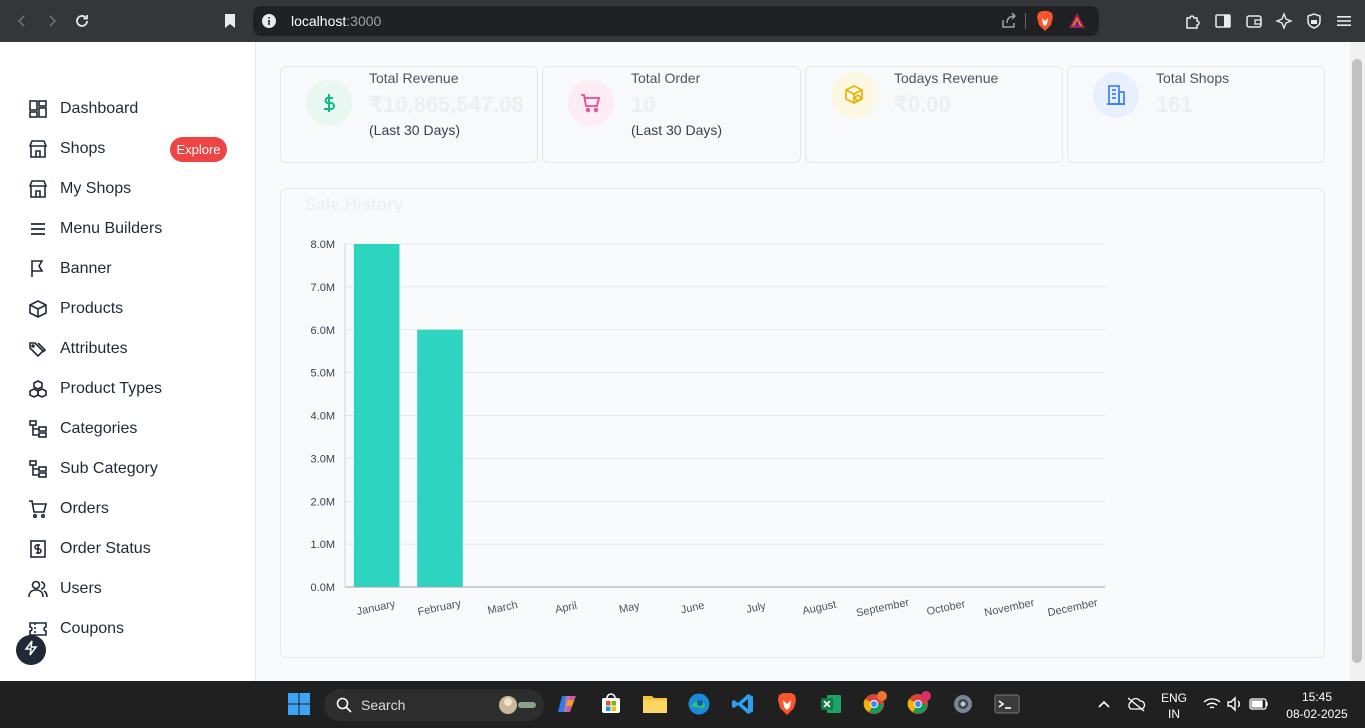 Image resolution: width=1365 pixels, height=728 pixels. I want to click on x-tick-label: October, so click(946, 608).